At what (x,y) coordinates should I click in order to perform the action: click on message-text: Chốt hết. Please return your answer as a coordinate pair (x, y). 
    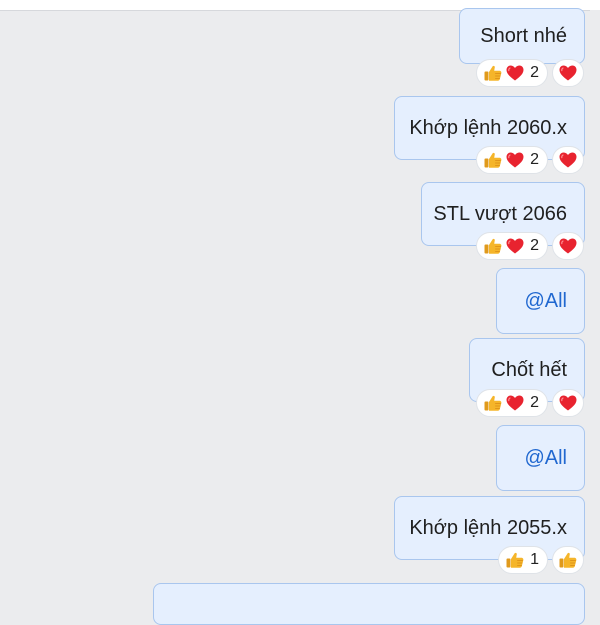
    Looking at the image, I should click on (529, 370).